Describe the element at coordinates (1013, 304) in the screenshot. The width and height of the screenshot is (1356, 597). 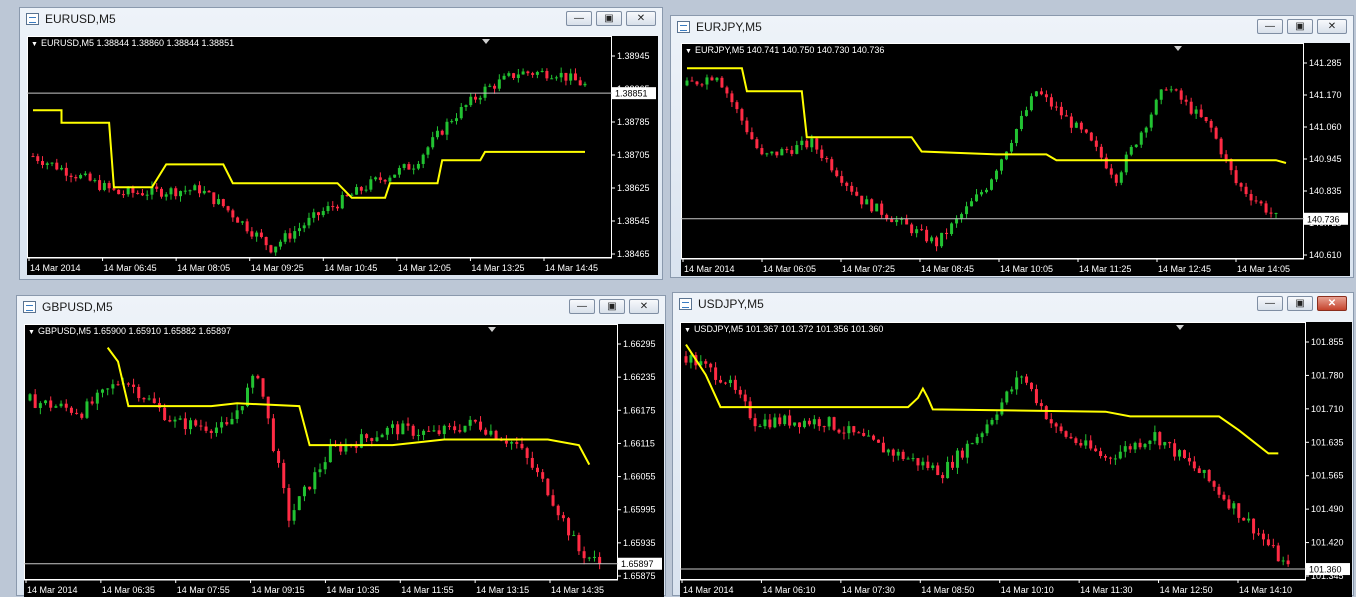
I see `window-titlebar: USDJPY,M5 — ▣ ✕` at that location.